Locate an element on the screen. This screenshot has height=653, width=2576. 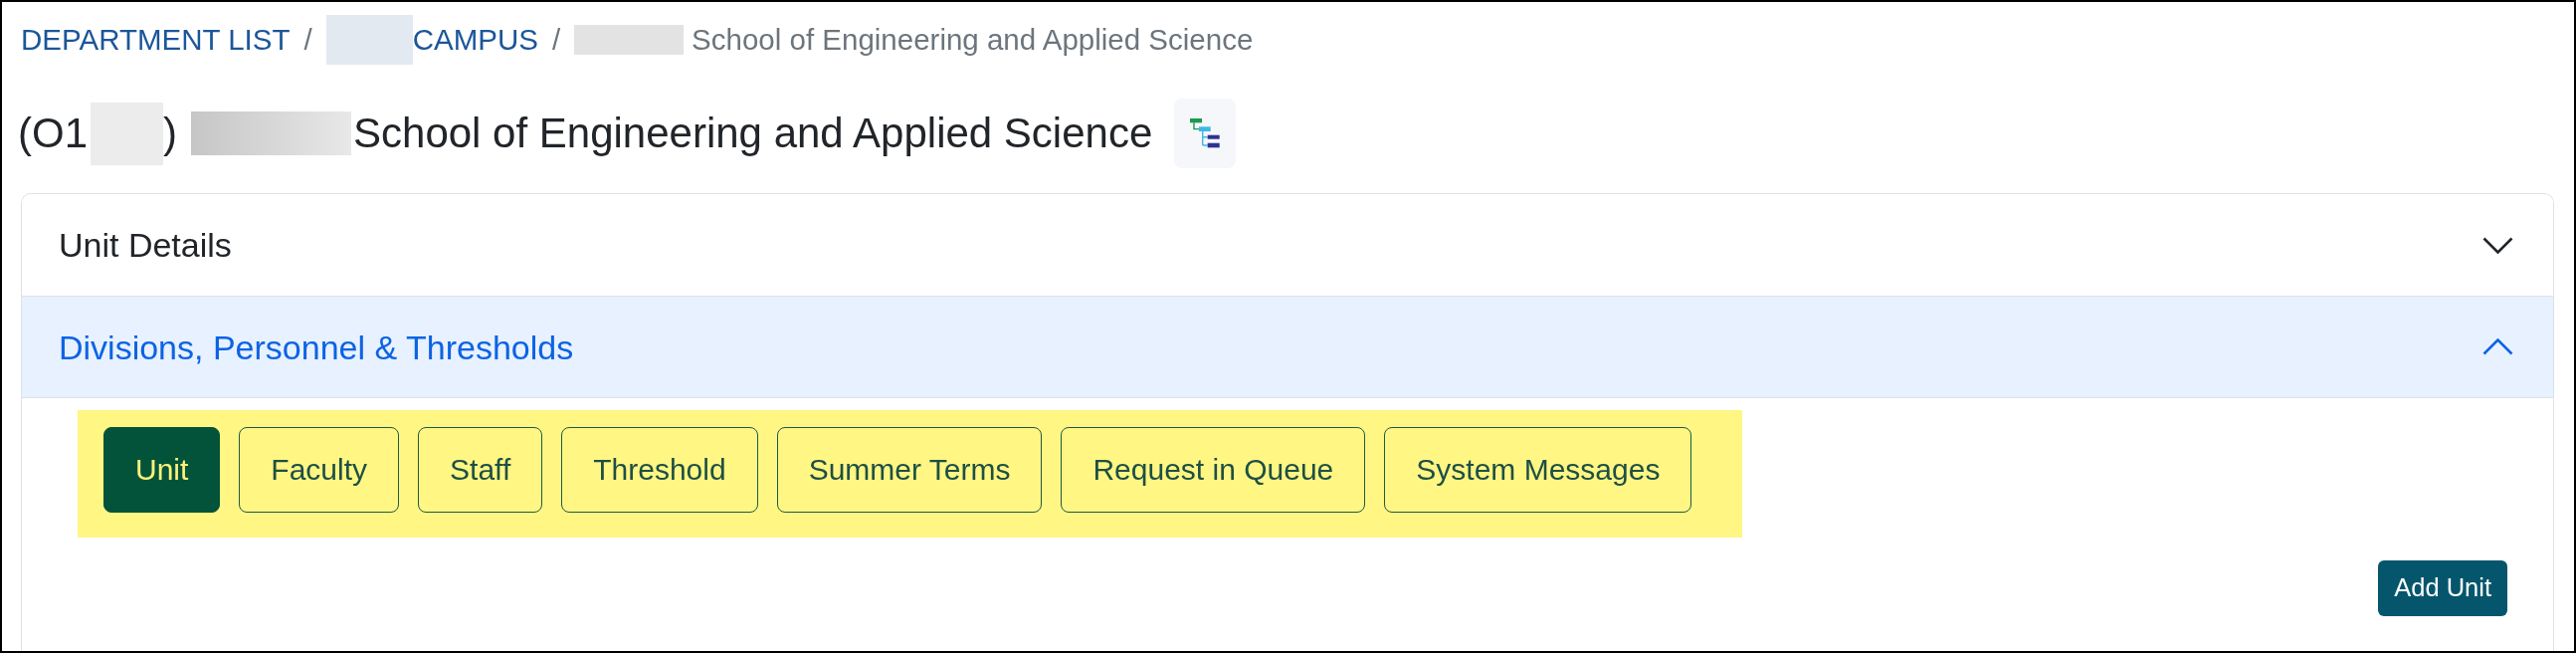
tab: System Messages is located at coordinates (1538, 470).